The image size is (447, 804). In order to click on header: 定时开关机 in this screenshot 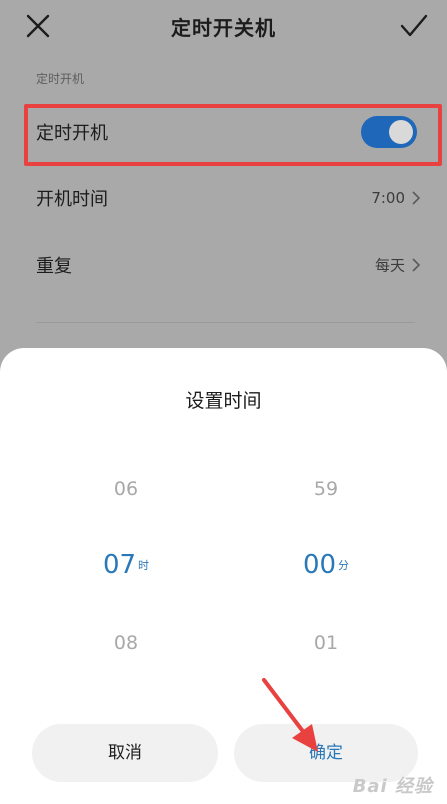, I will do `click(223, 26)`.